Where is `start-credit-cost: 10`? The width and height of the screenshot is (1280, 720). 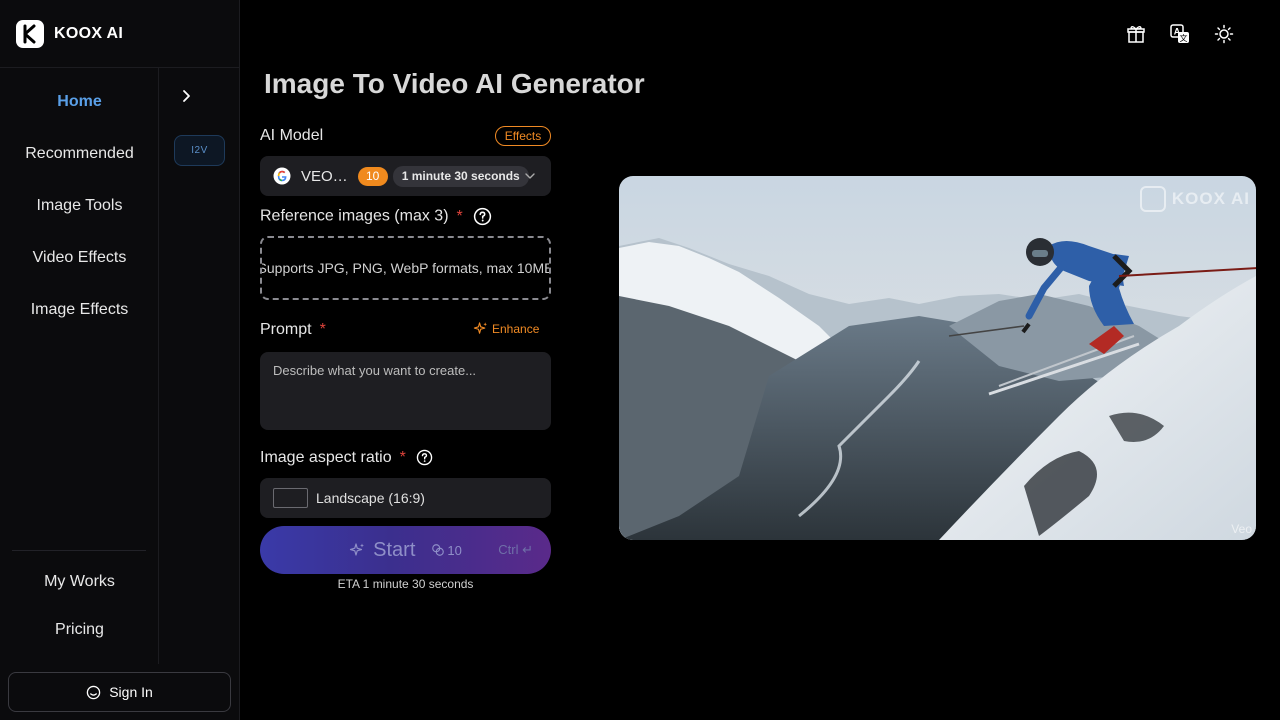
start-credit-cost: 10 is located at coordinates (446, 550).